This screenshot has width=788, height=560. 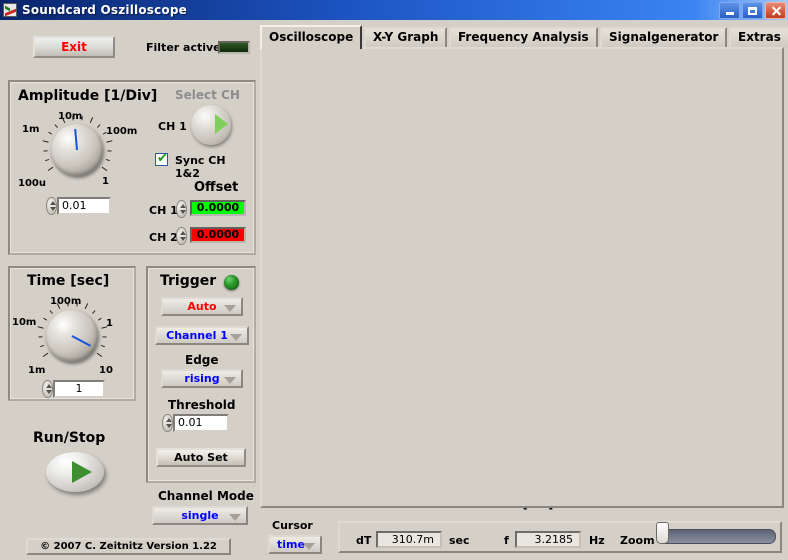 I want to click on offset-ch1-label: CH 1, so click(x=163, y=210).